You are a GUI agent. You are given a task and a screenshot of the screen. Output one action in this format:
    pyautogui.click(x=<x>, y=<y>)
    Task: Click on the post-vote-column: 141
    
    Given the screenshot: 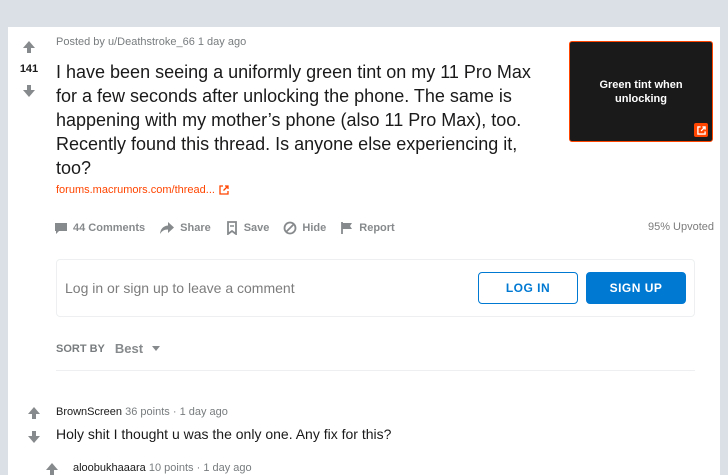 What is the action you would take?
    pyautogui.click(x=29, y=69)
    